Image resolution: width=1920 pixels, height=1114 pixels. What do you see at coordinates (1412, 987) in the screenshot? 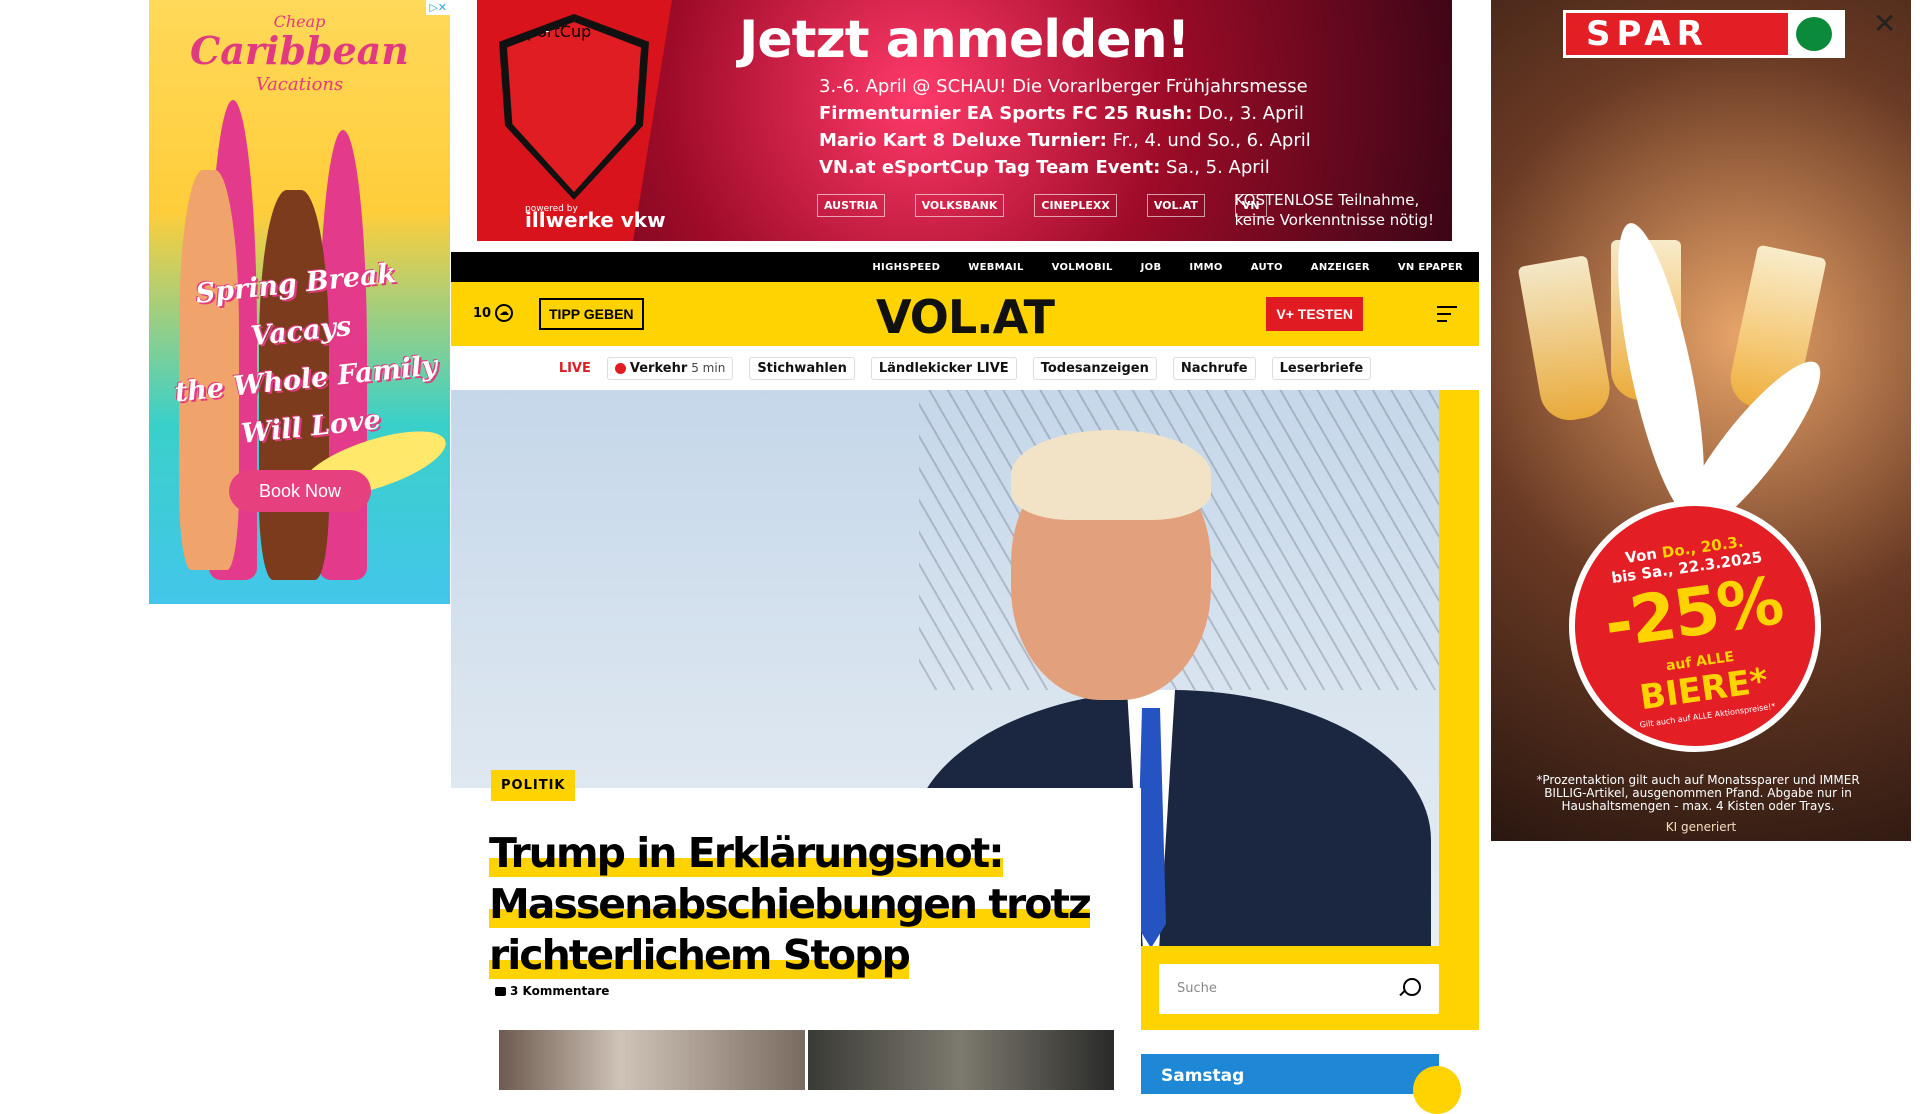
I see `search-icon` at bounding box center [1412, 987].